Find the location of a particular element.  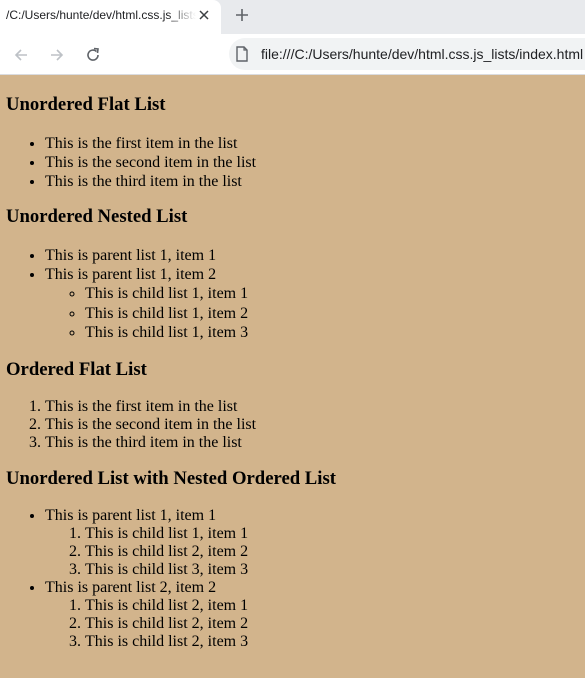

list-item-label: This is parent list 2, item 2 is located at coordinates (131, 587).